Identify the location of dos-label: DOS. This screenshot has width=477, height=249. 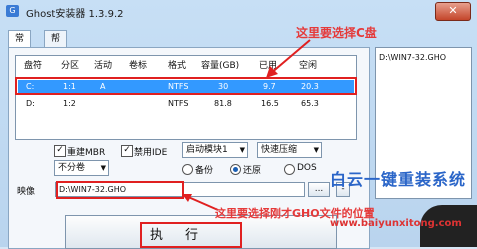
(307, 168).